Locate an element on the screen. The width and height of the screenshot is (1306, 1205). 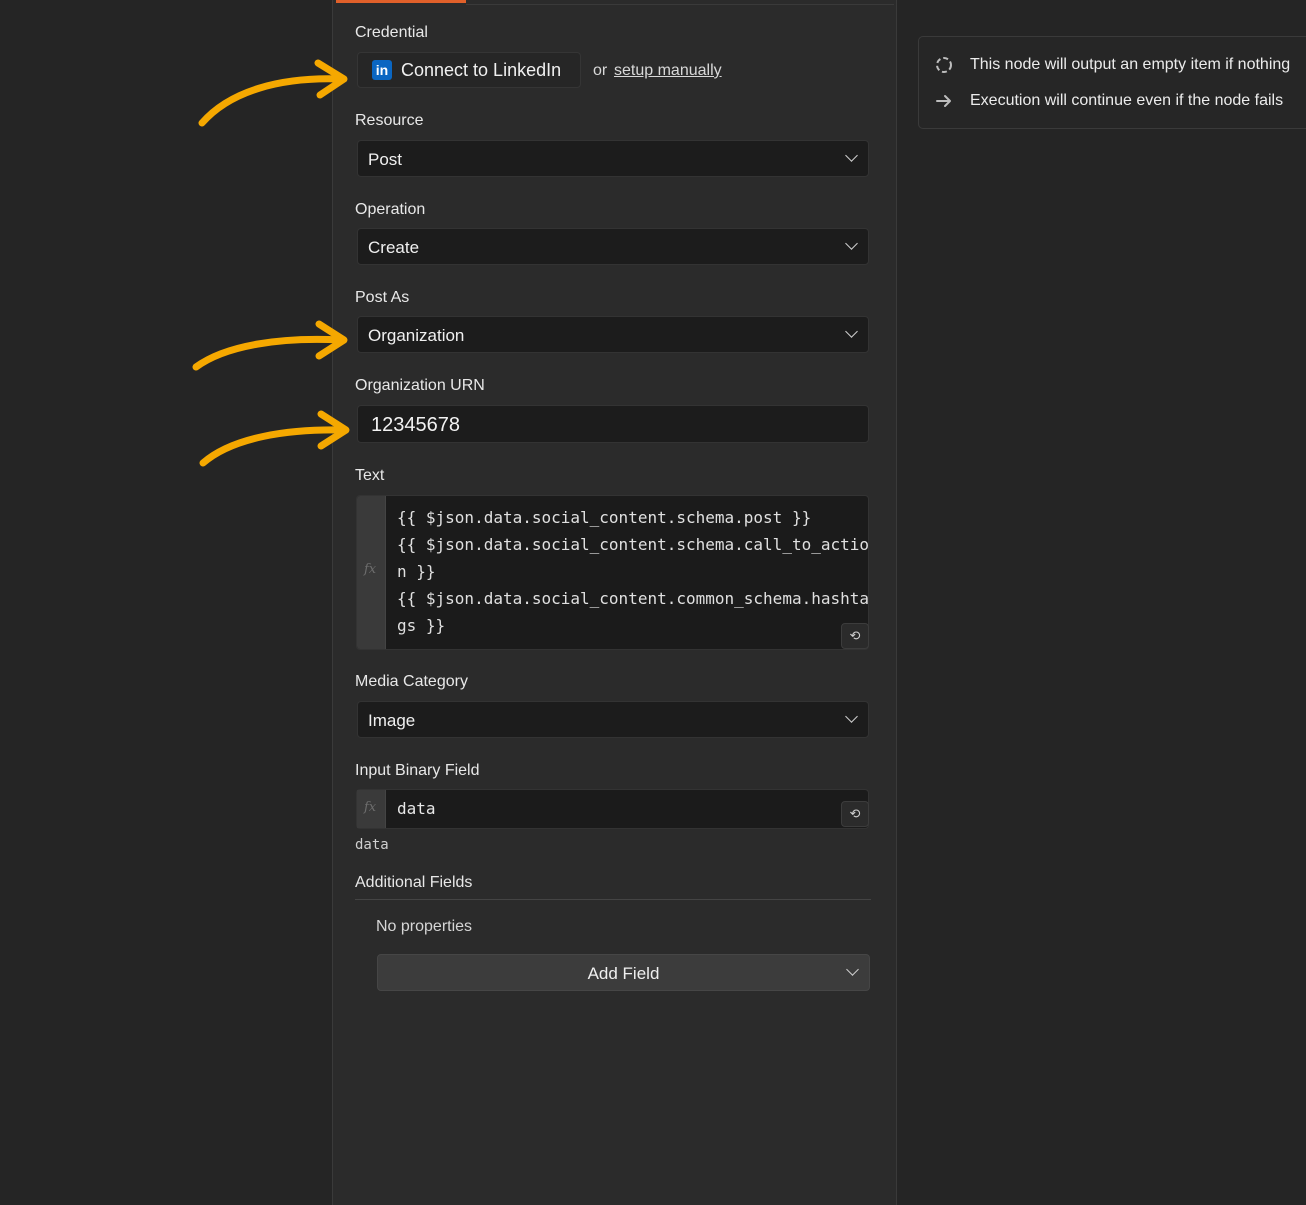
annotation-arrow-credential is located at coordinates (273, 93).